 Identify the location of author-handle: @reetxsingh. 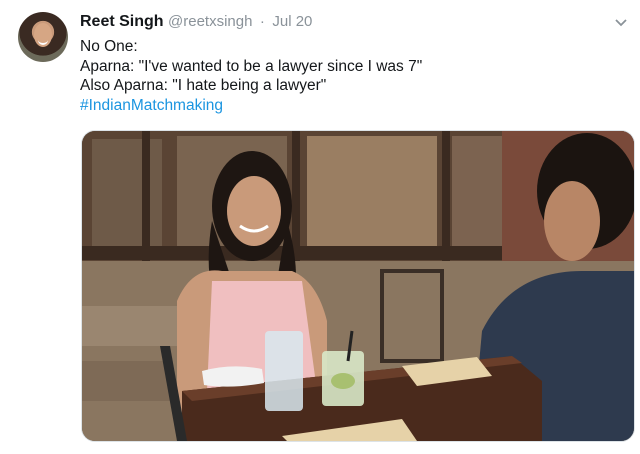
(210, 21).